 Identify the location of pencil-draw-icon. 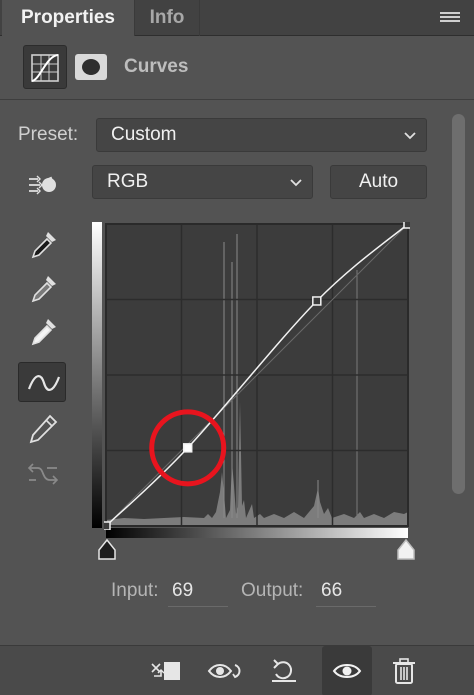
(42, 428).